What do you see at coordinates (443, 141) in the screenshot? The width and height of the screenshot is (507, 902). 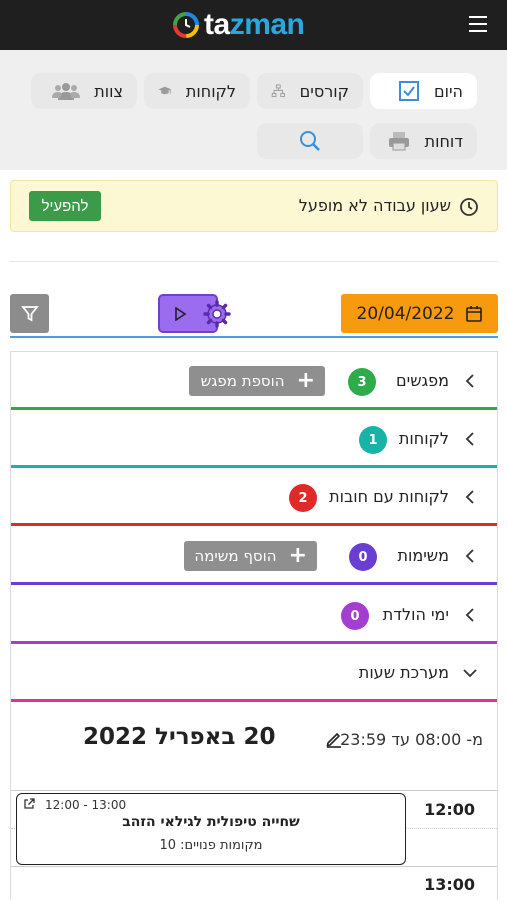 I see `nav-reports-label: דוחות` at bounding box center [443, 141].